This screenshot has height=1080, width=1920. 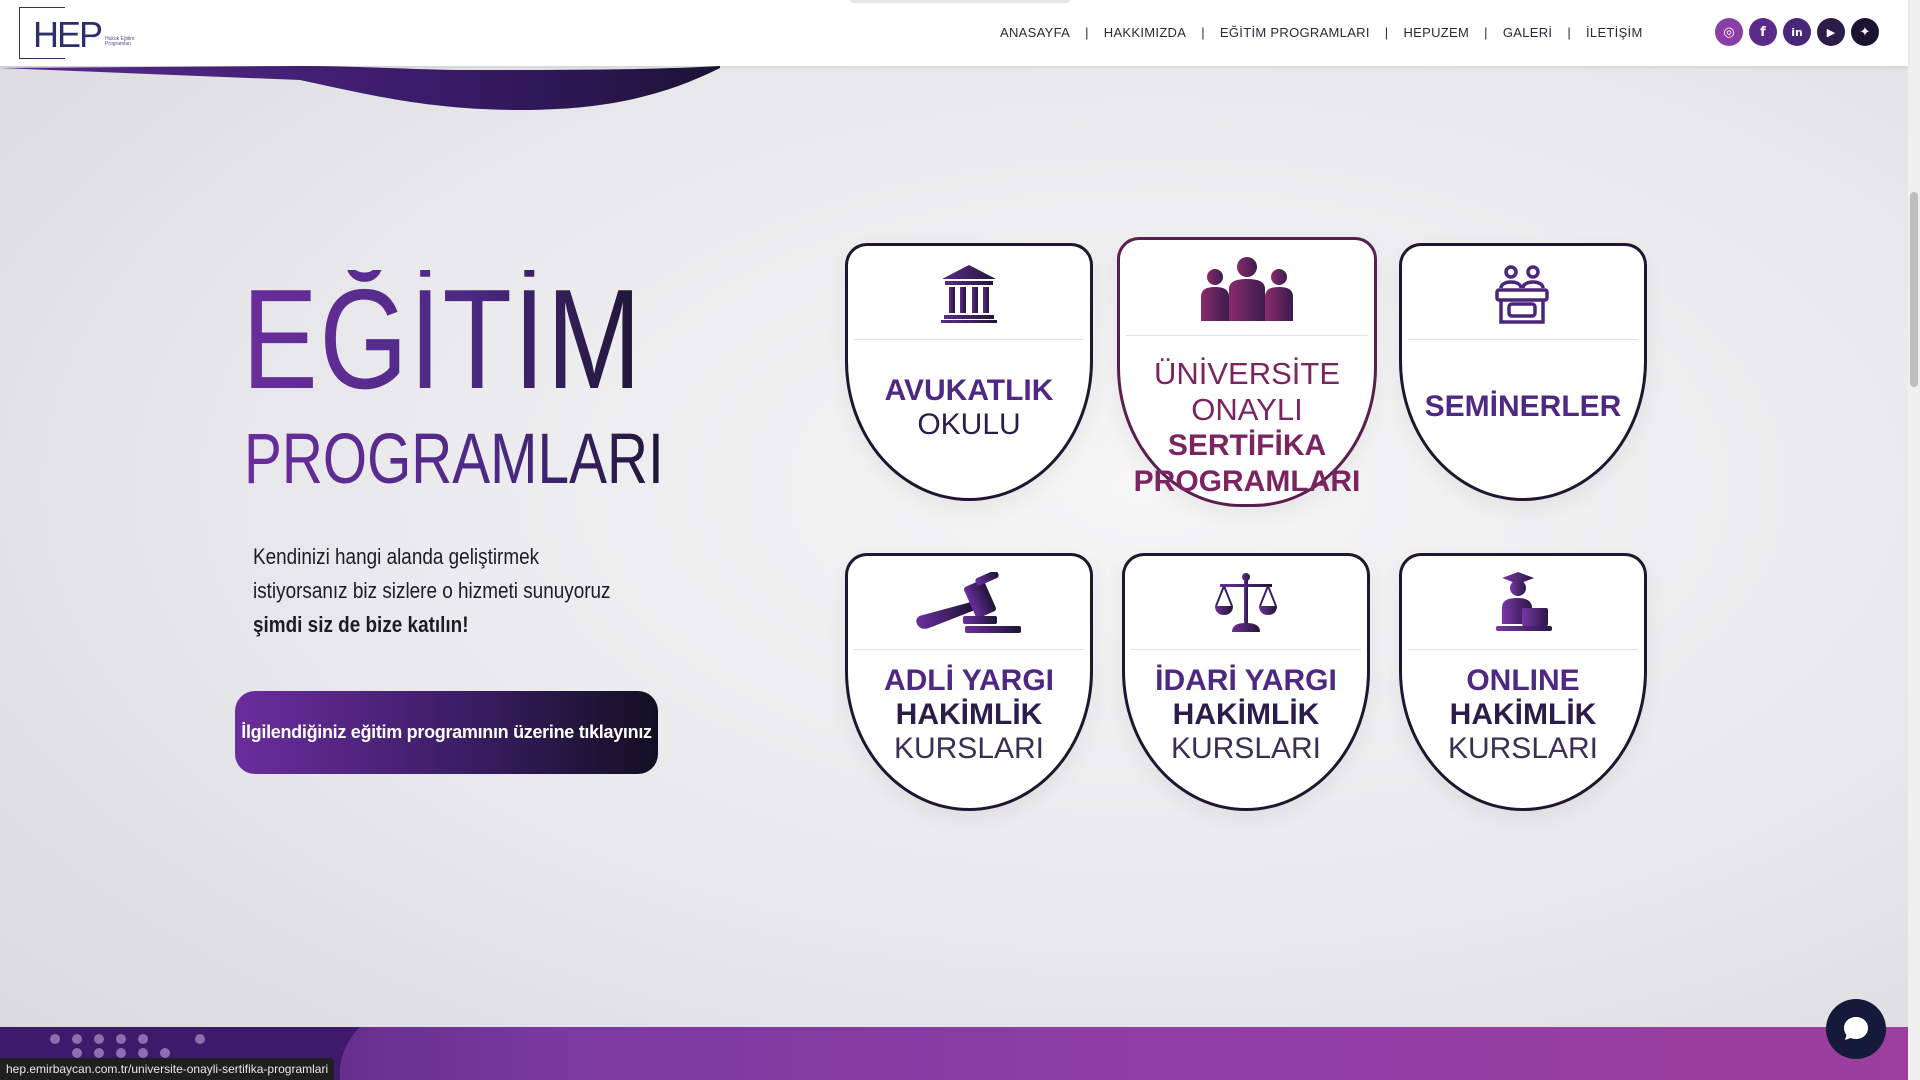 What do you see at coordinates (1914, 289) in the screenshot?
I see `scrollbar-thumb` at bounding box center [1914, 289].